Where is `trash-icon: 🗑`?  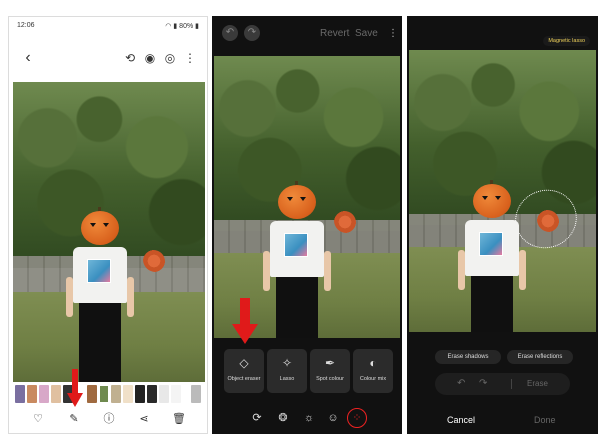 trash-icon: 🗑 is located at coordinates (179, 419).